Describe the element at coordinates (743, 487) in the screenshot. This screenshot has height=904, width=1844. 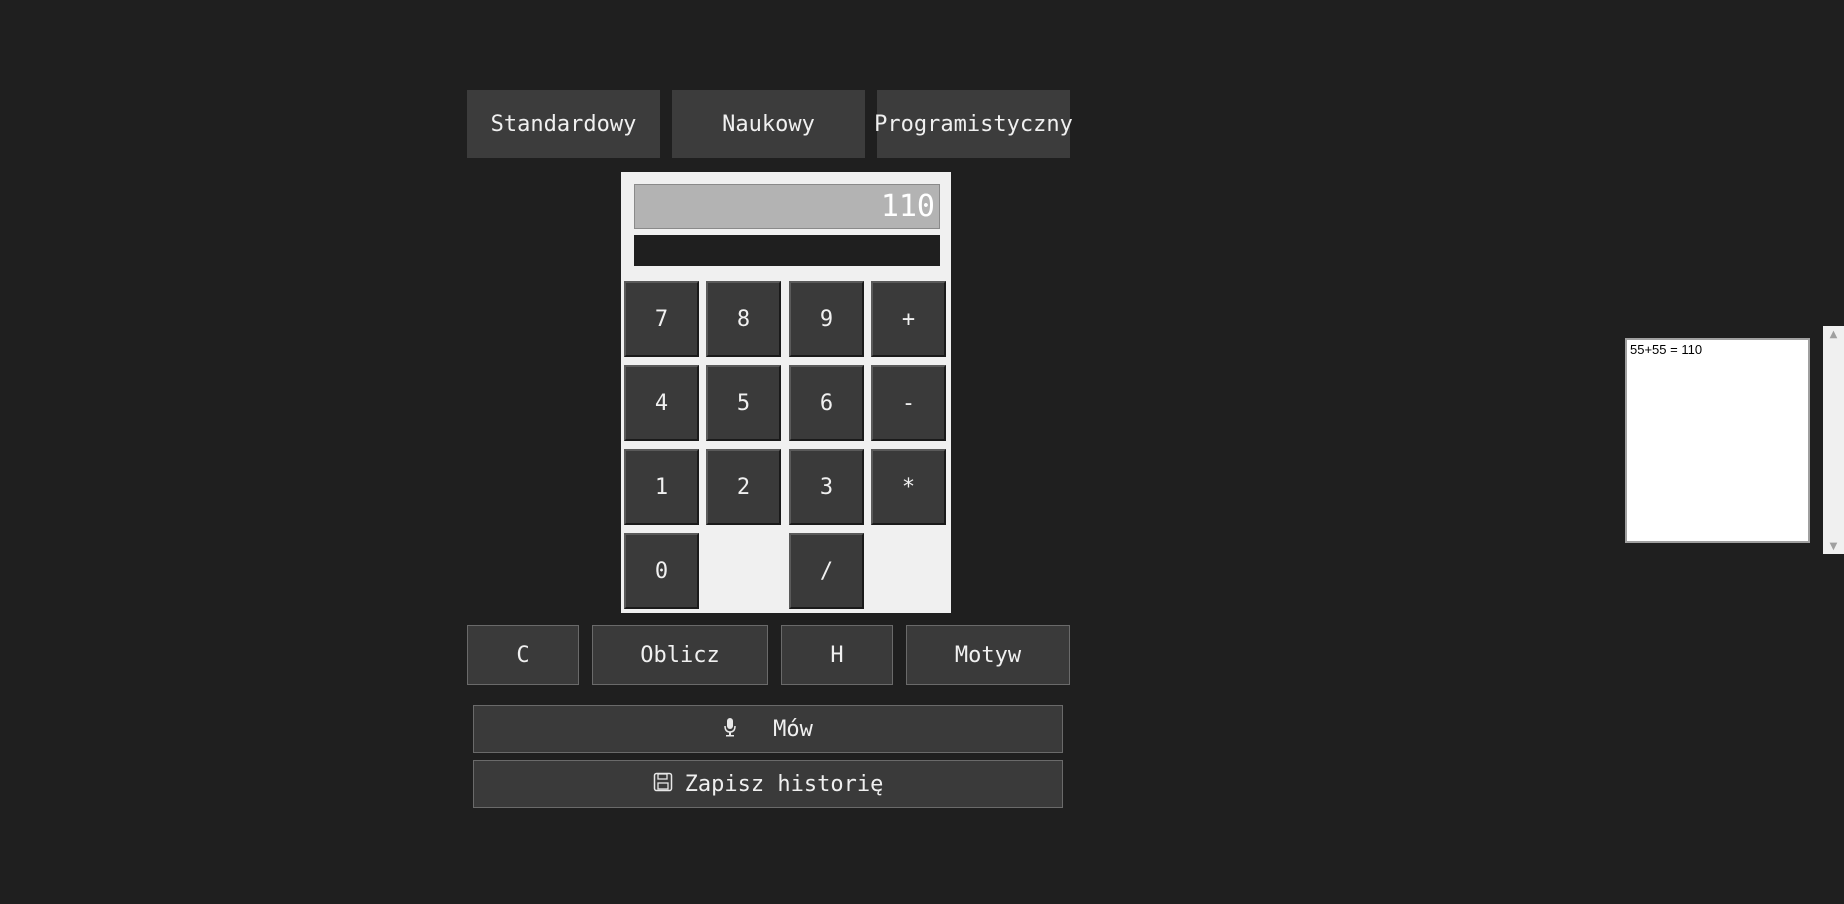
I see `key-2: 2` at that location.